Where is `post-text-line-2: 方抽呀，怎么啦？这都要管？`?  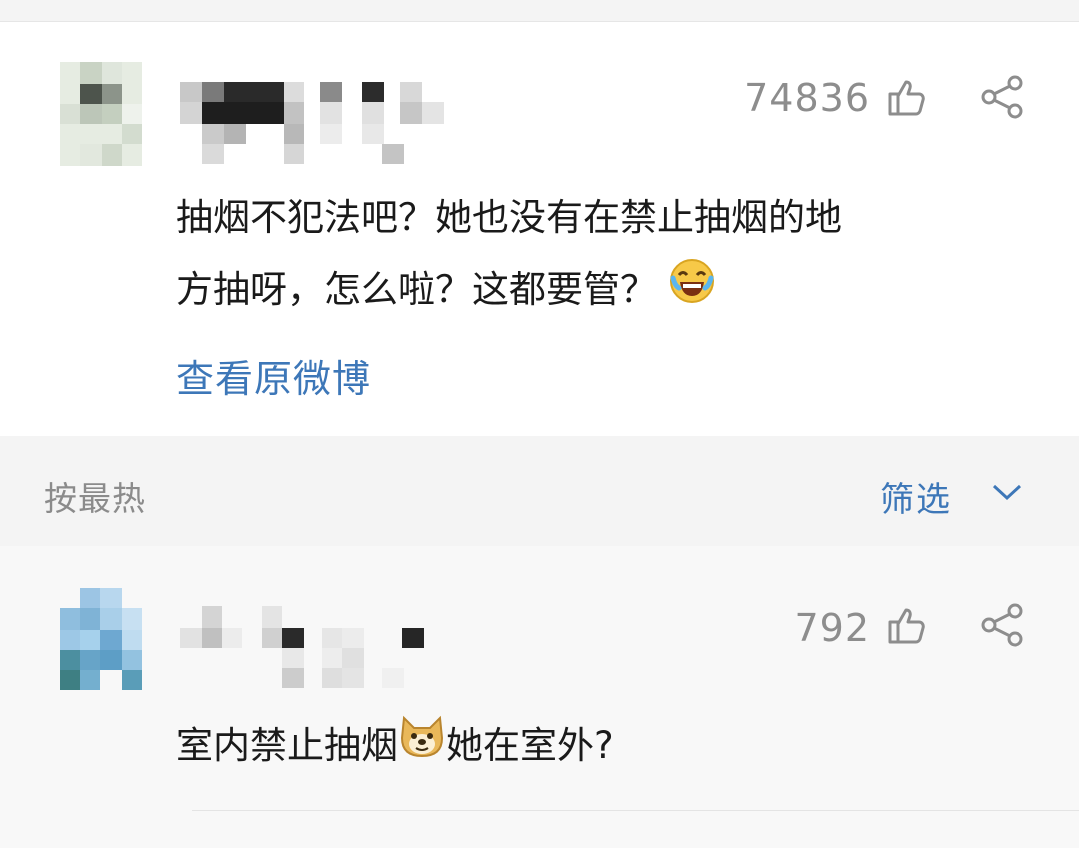
post-text-line-2: 方抽呀，怎么啦？这都要管？ is located at coordinates (445, 291).